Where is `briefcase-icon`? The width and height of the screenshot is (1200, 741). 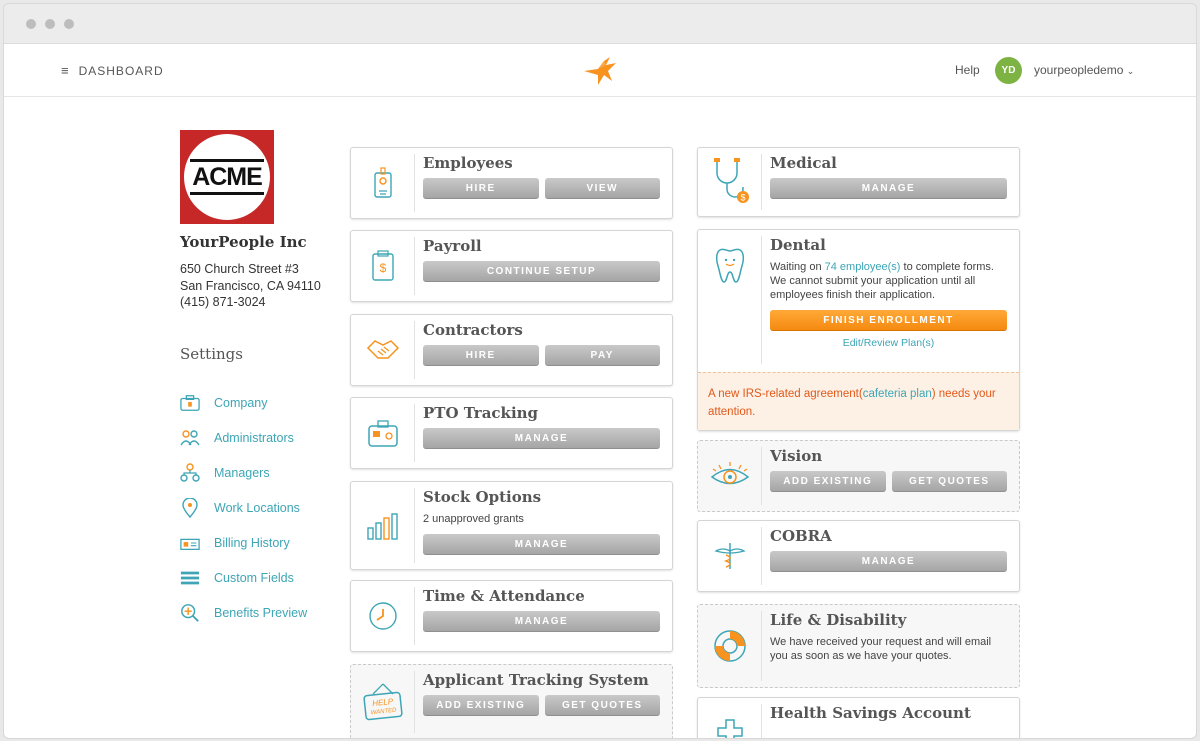
briefcase-icon is located at coordinates (190, 403).